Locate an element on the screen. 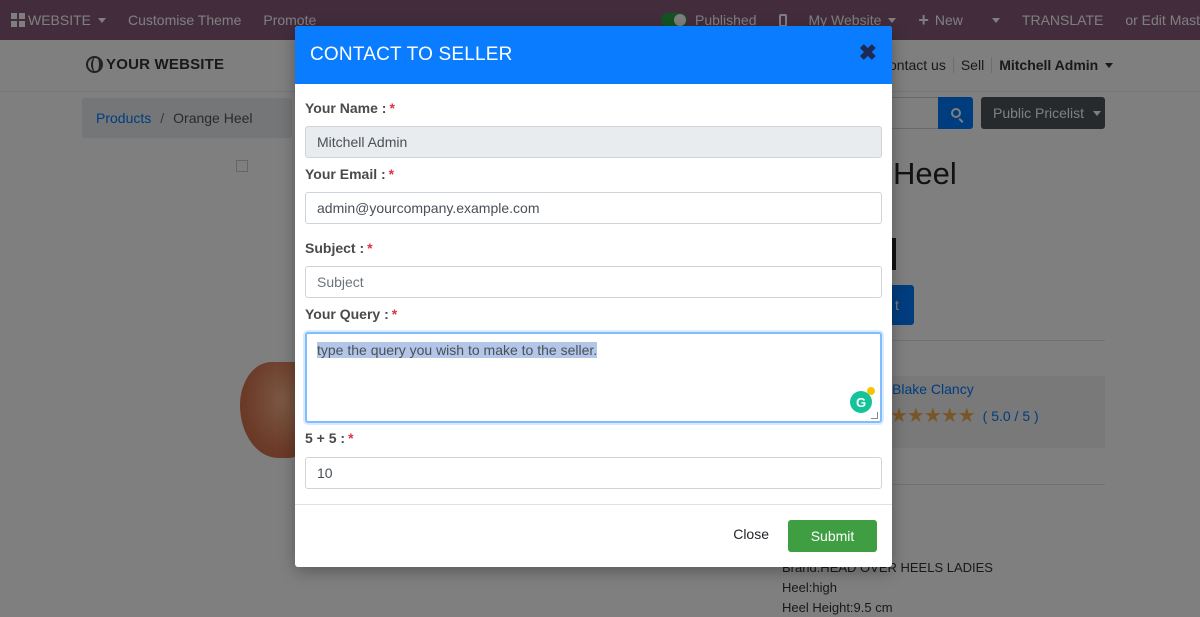  name-field: Mitchell Admin is located at coordinates (593, 142).